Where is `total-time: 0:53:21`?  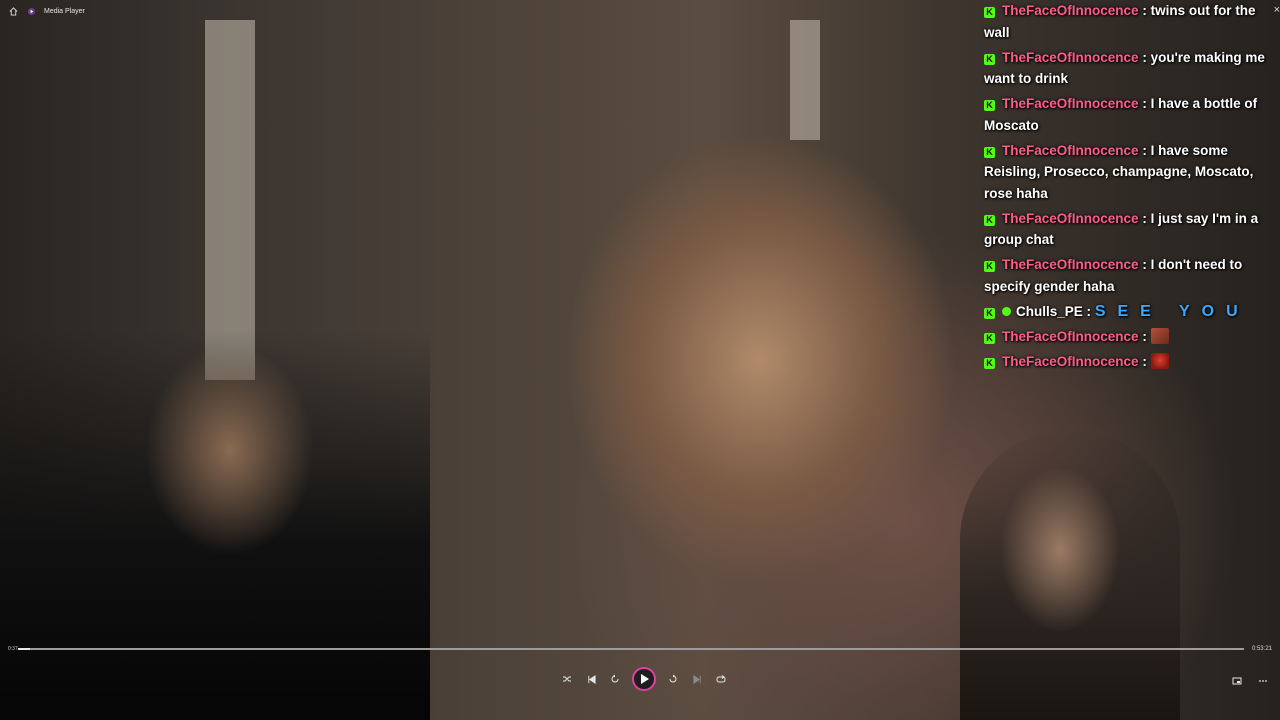 total-time: 0:53:21 is located at coordinates (1261, 649).